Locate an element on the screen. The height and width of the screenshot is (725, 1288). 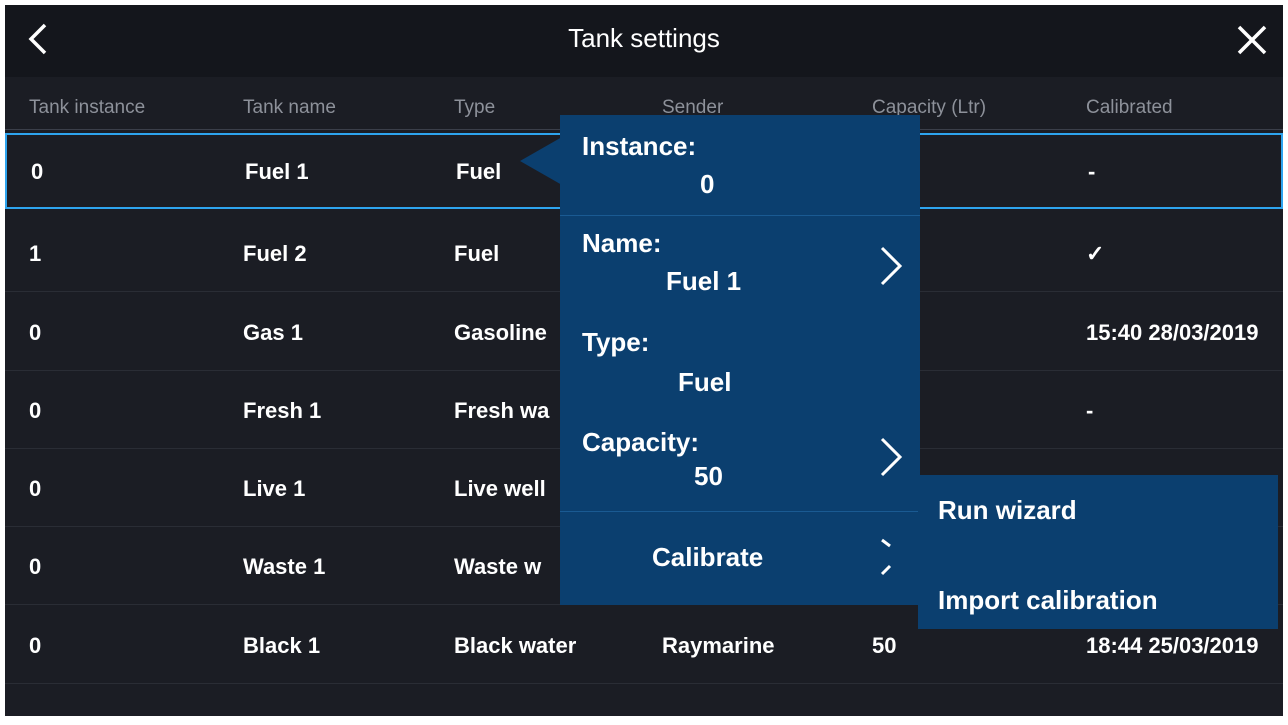
cell-sender: Raymarine is located at coordinates (718, 645).